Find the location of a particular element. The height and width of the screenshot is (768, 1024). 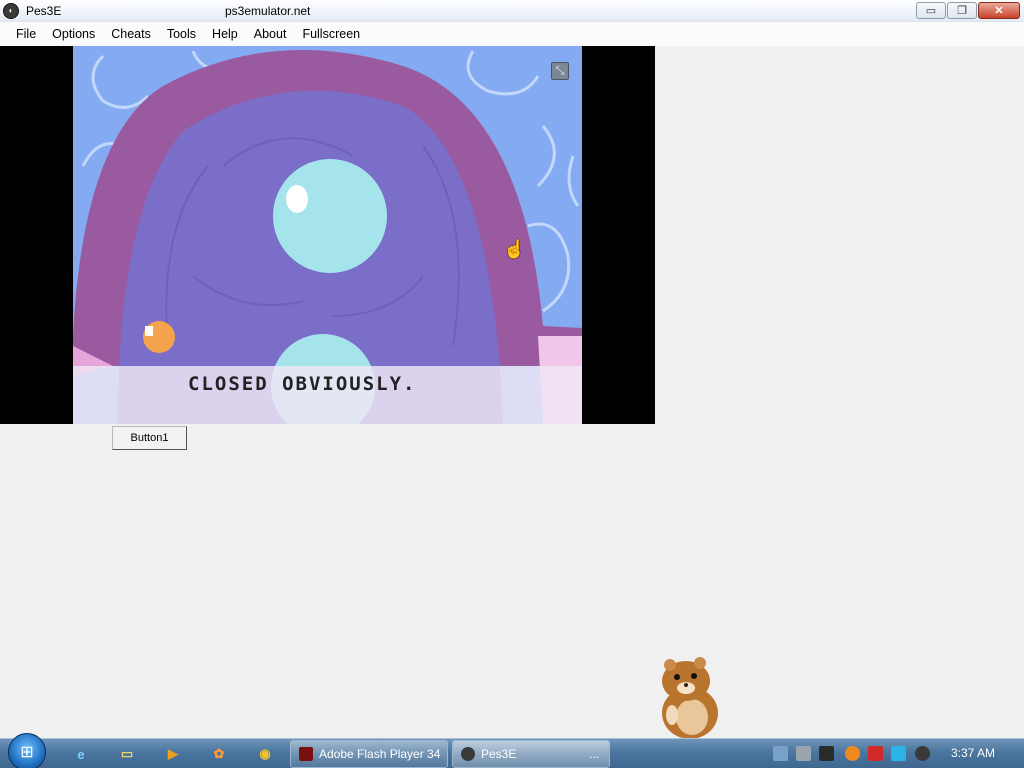

menu-options: Options is located at coordinates (73, 34).